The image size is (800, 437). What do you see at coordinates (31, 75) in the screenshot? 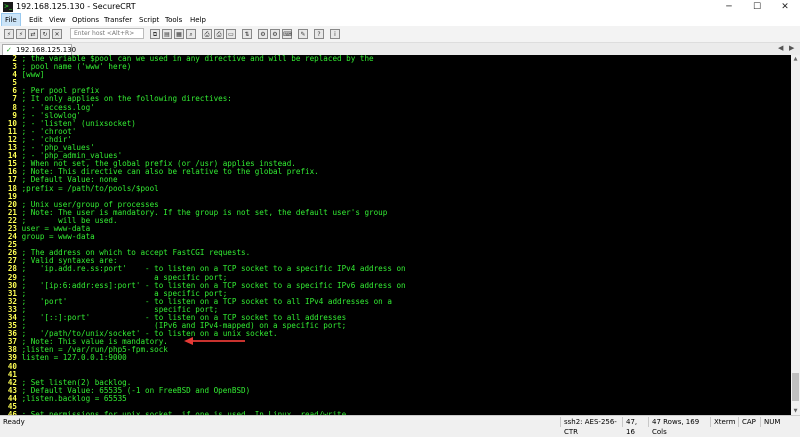
I see `line-text: [www]` at bounding box center [31, 75].